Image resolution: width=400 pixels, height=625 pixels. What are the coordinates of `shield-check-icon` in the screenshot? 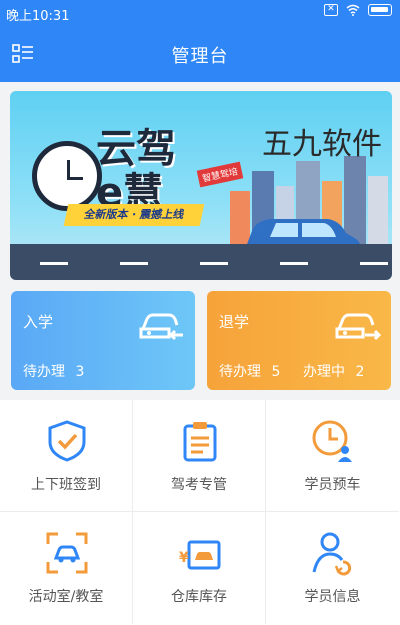 It's located at (67, 441).